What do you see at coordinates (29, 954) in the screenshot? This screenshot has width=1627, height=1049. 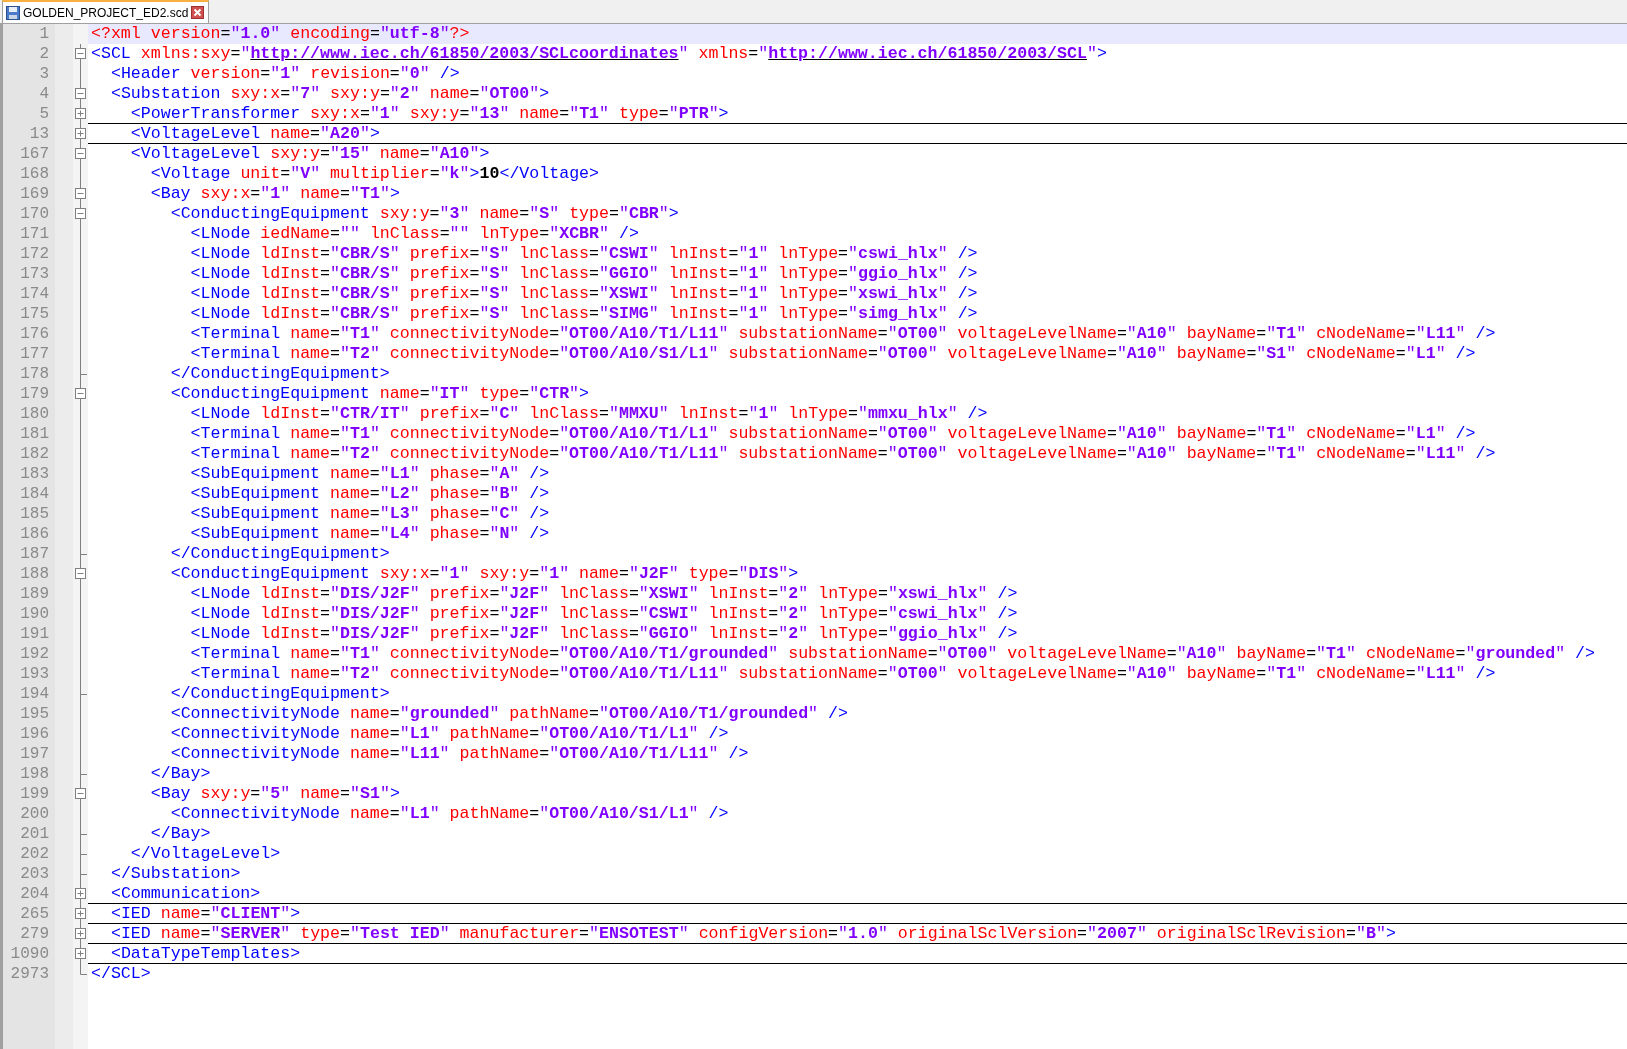 I see `line-number: 1090` at bounding box center [29, 954].